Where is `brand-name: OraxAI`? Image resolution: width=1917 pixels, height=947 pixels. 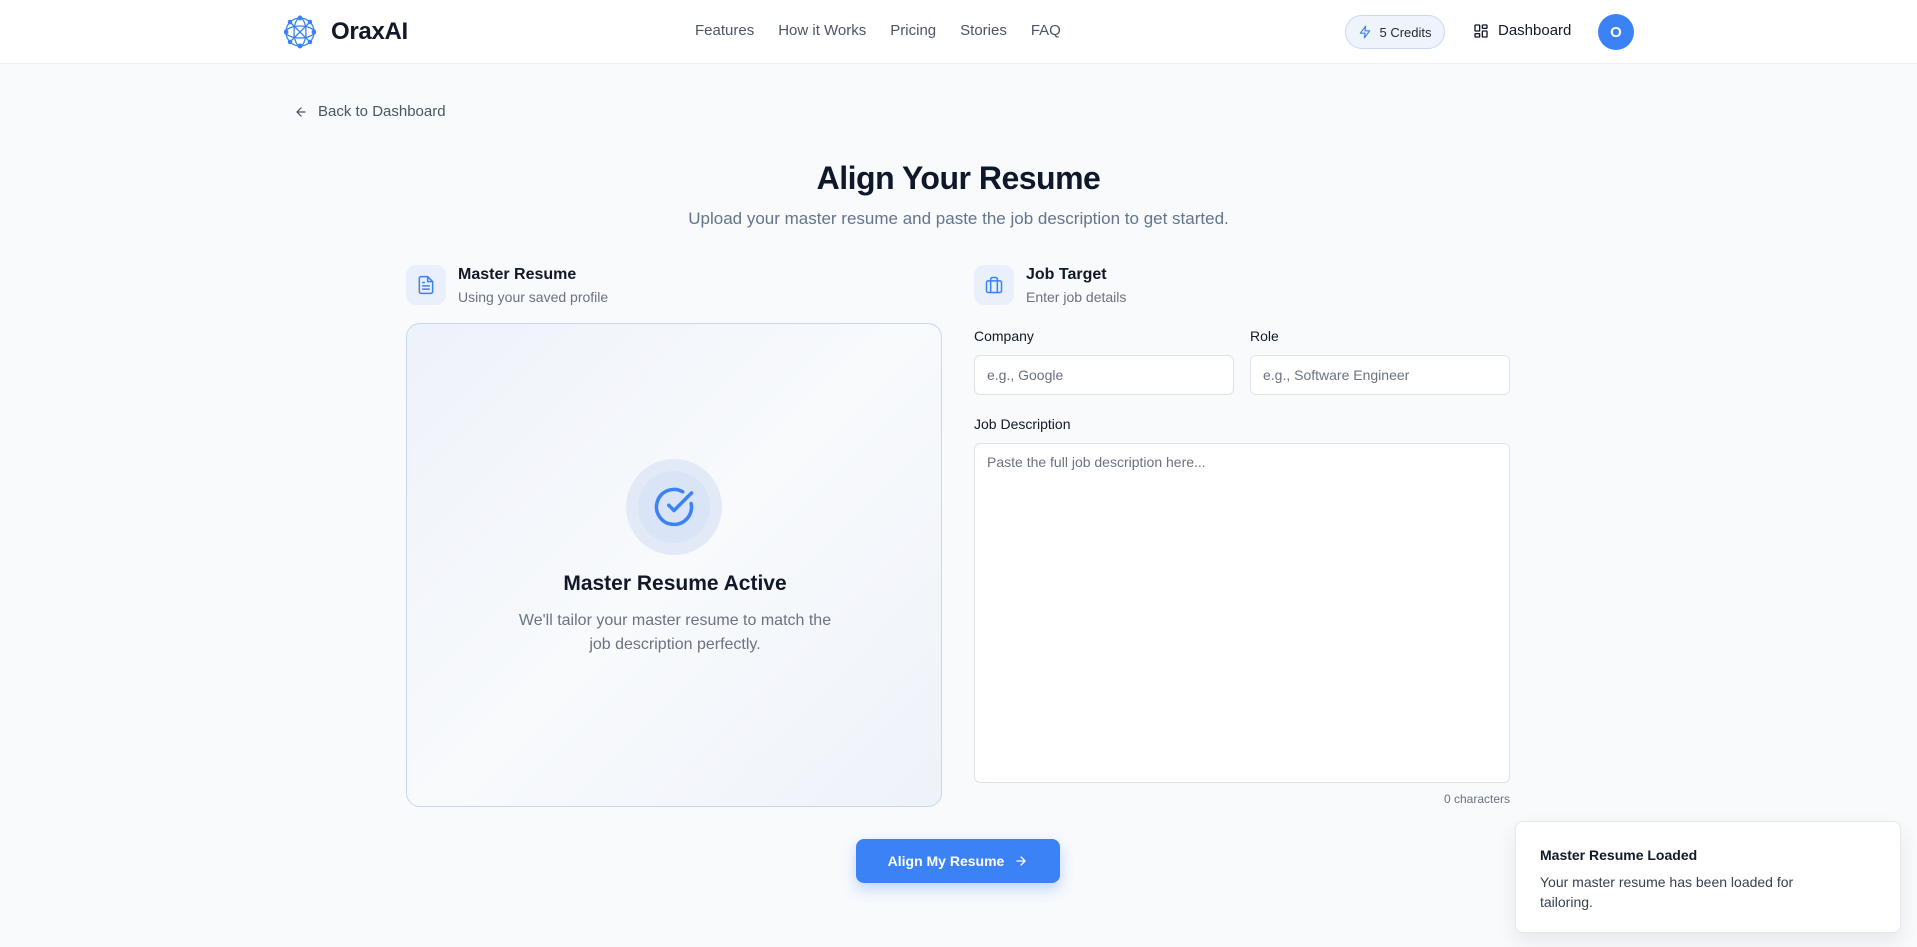 brand-name: OraxAI is located at coordinates (369, 31).